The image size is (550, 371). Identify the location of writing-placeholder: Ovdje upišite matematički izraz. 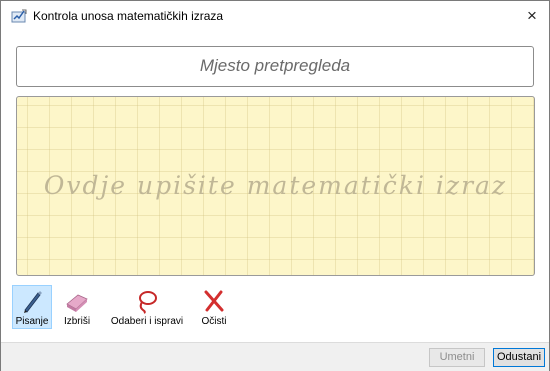
(275, 185).